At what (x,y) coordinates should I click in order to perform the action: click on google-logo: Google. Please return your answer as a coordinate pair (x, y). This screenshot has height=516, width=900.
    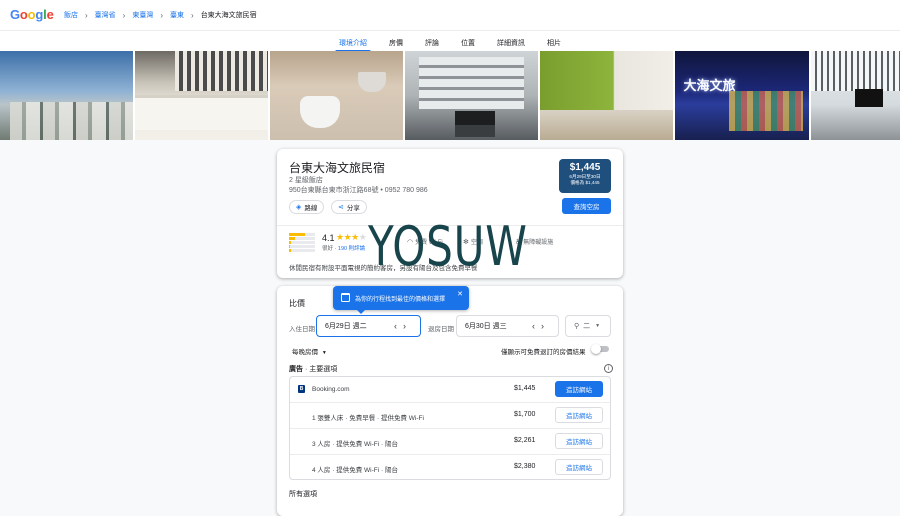
    Looking at the image, I should click on (32, 14).